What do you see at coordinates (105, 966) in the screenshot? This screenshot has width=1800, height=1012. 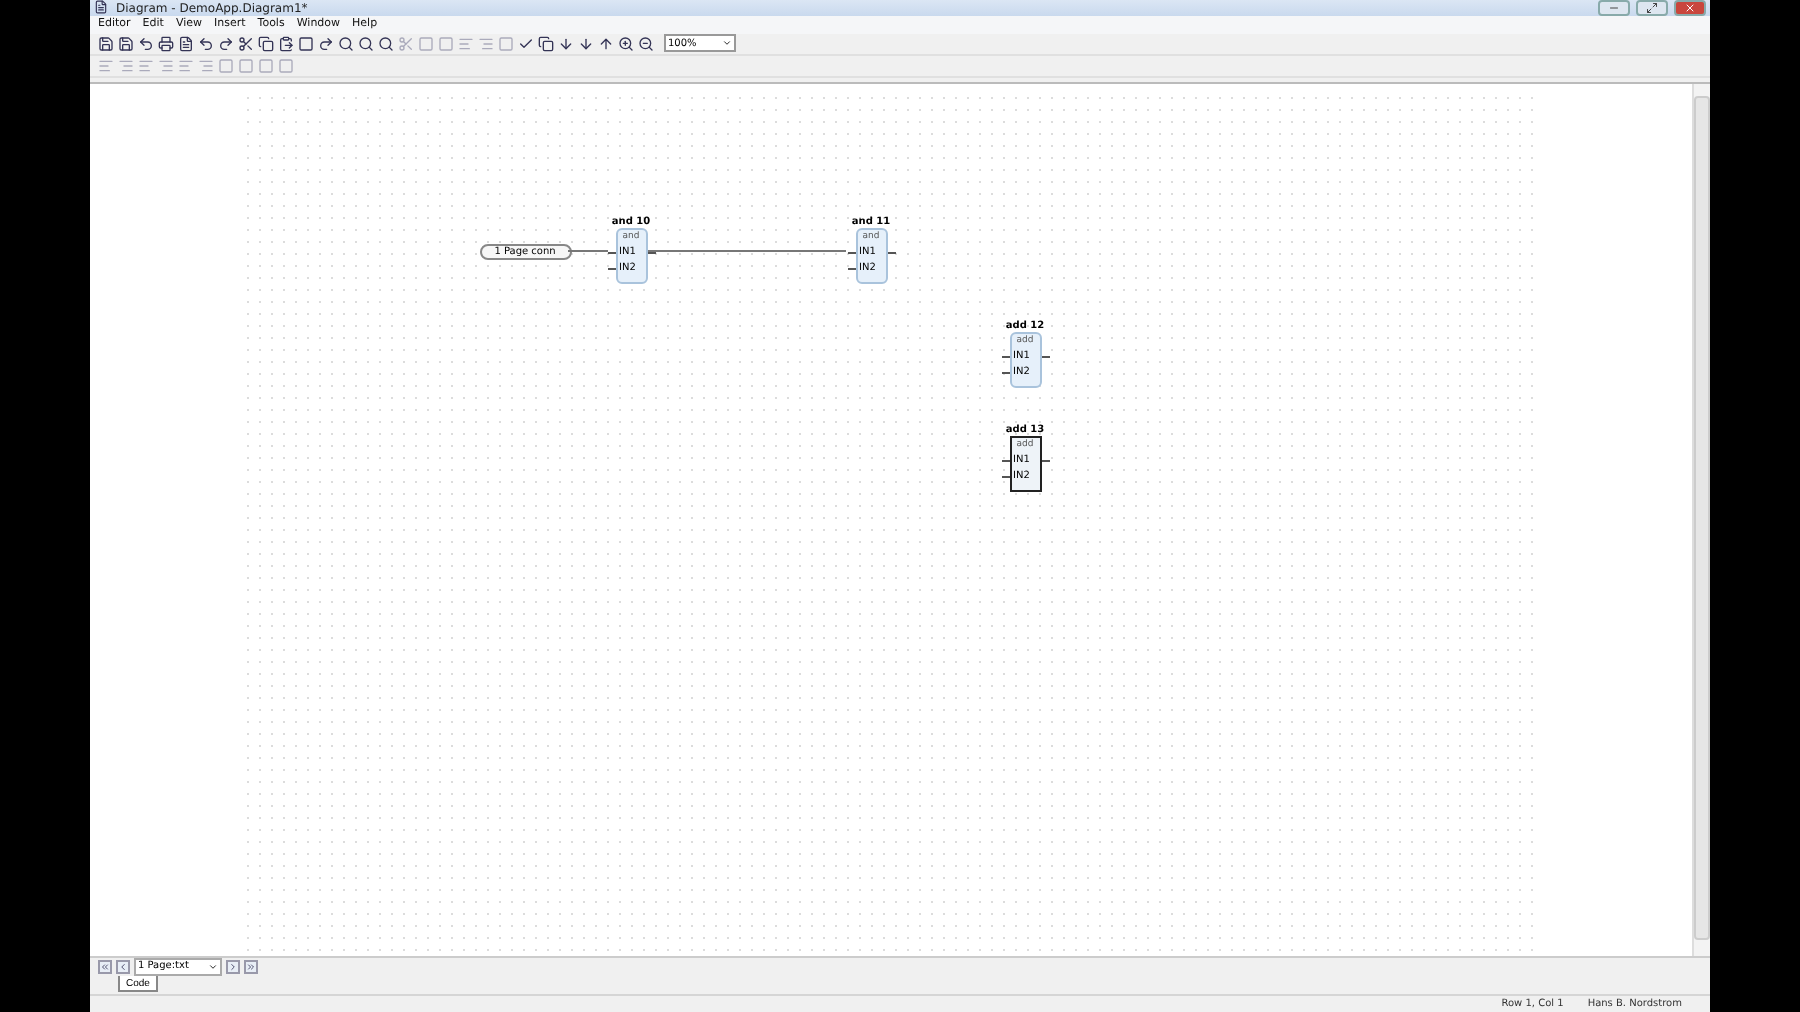 I see `double-chevron-left-icon` at bounding box center [105, 966].